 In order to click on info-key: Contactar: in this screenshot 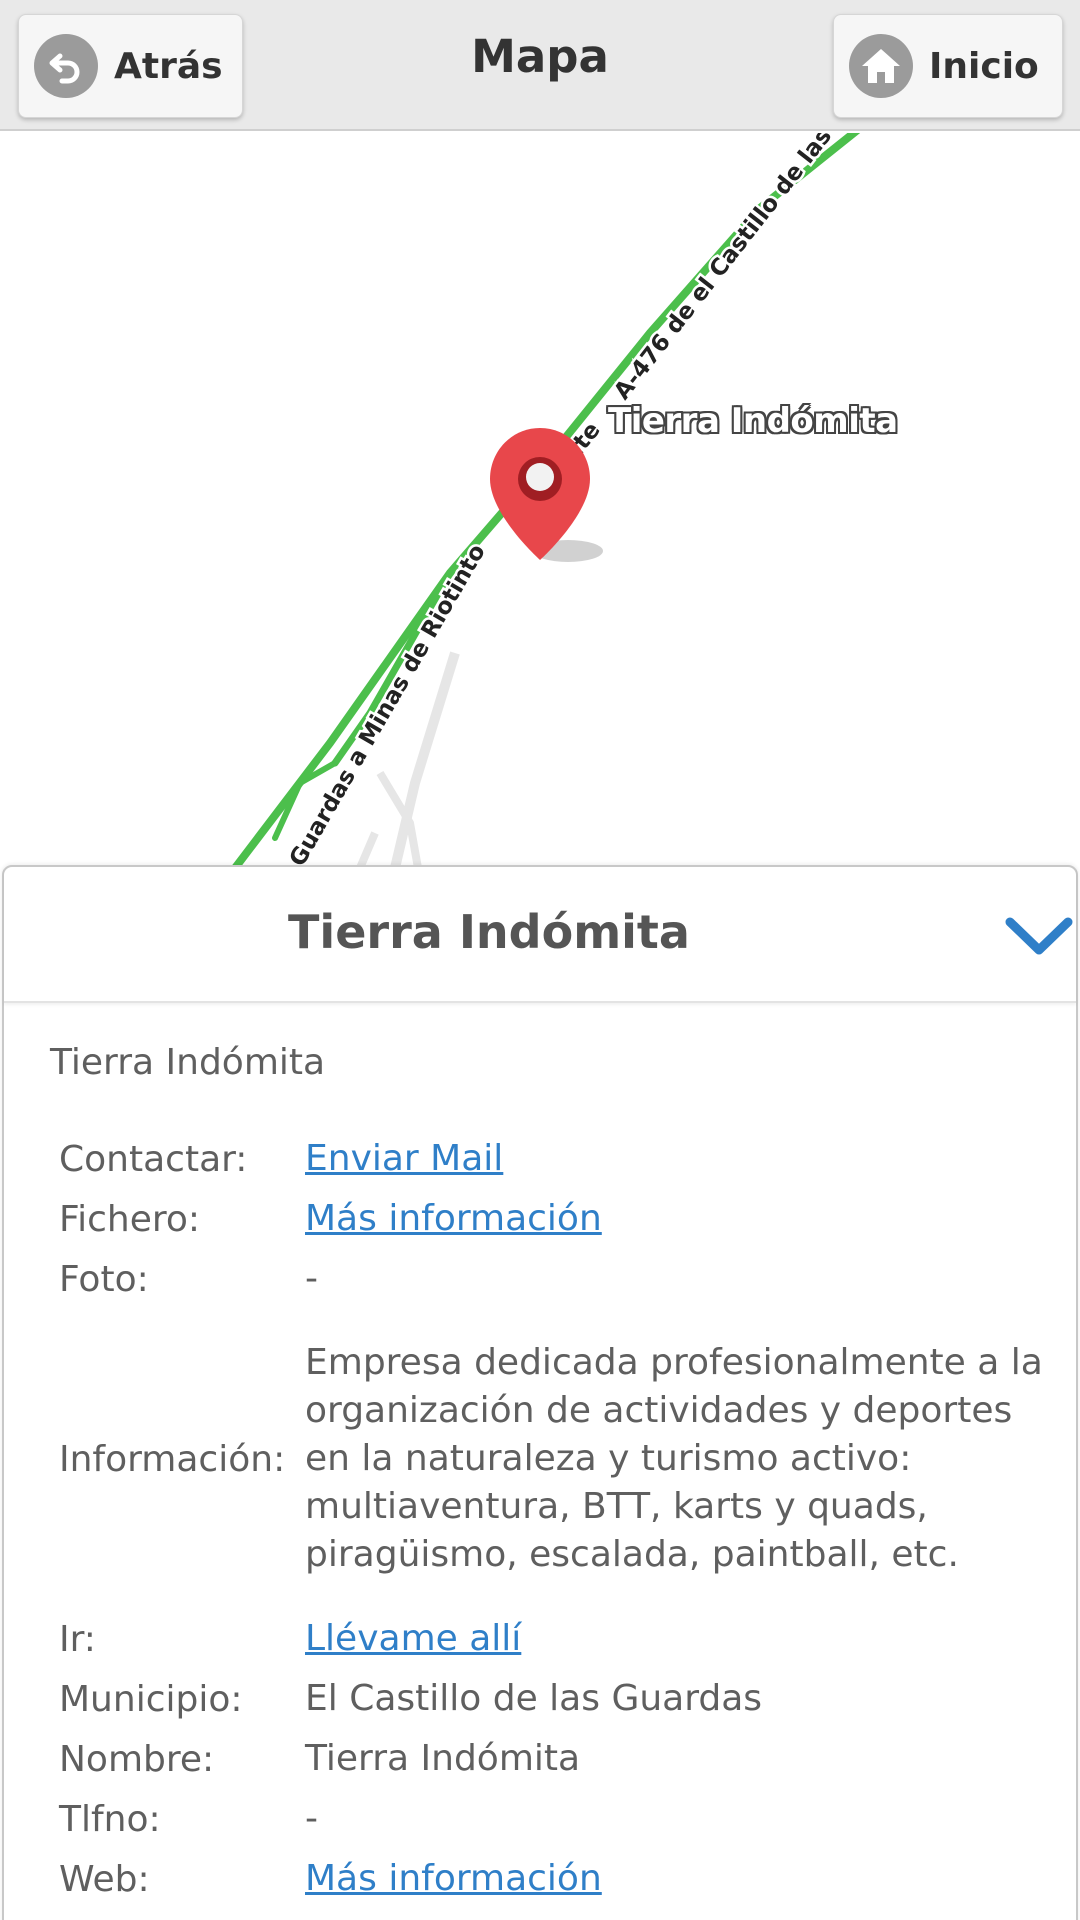, I will do `click(153, 1159)`.